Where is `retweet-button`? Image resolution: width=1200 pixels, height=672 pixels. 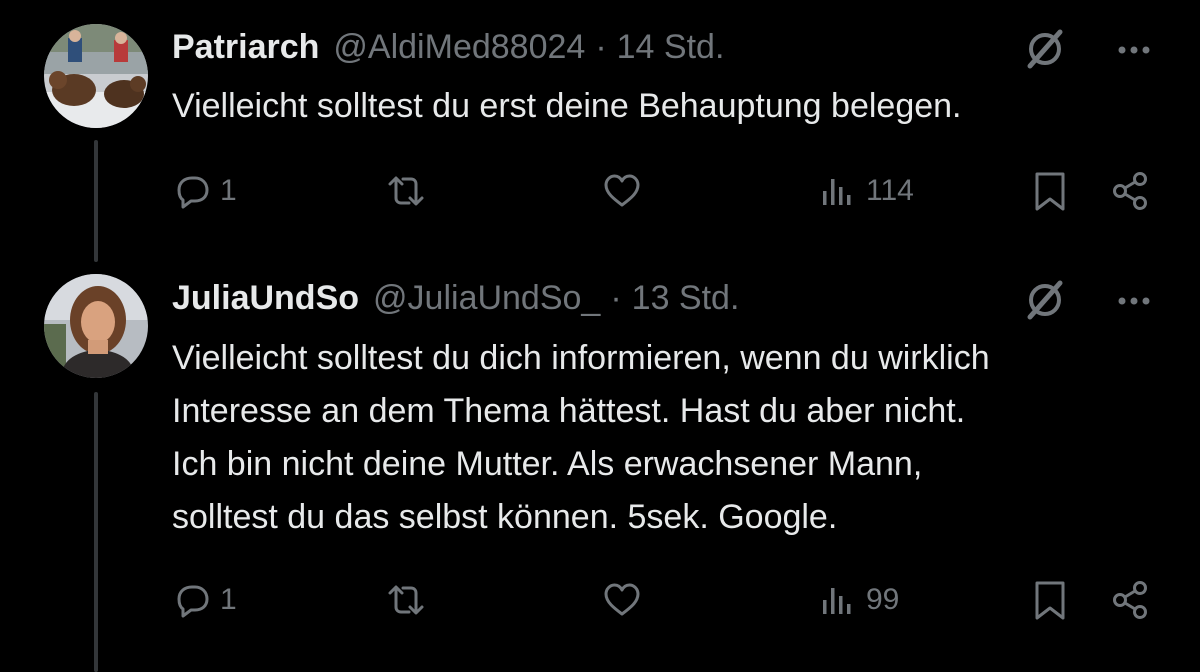 retweet-button is located at coordinates (406, 600).